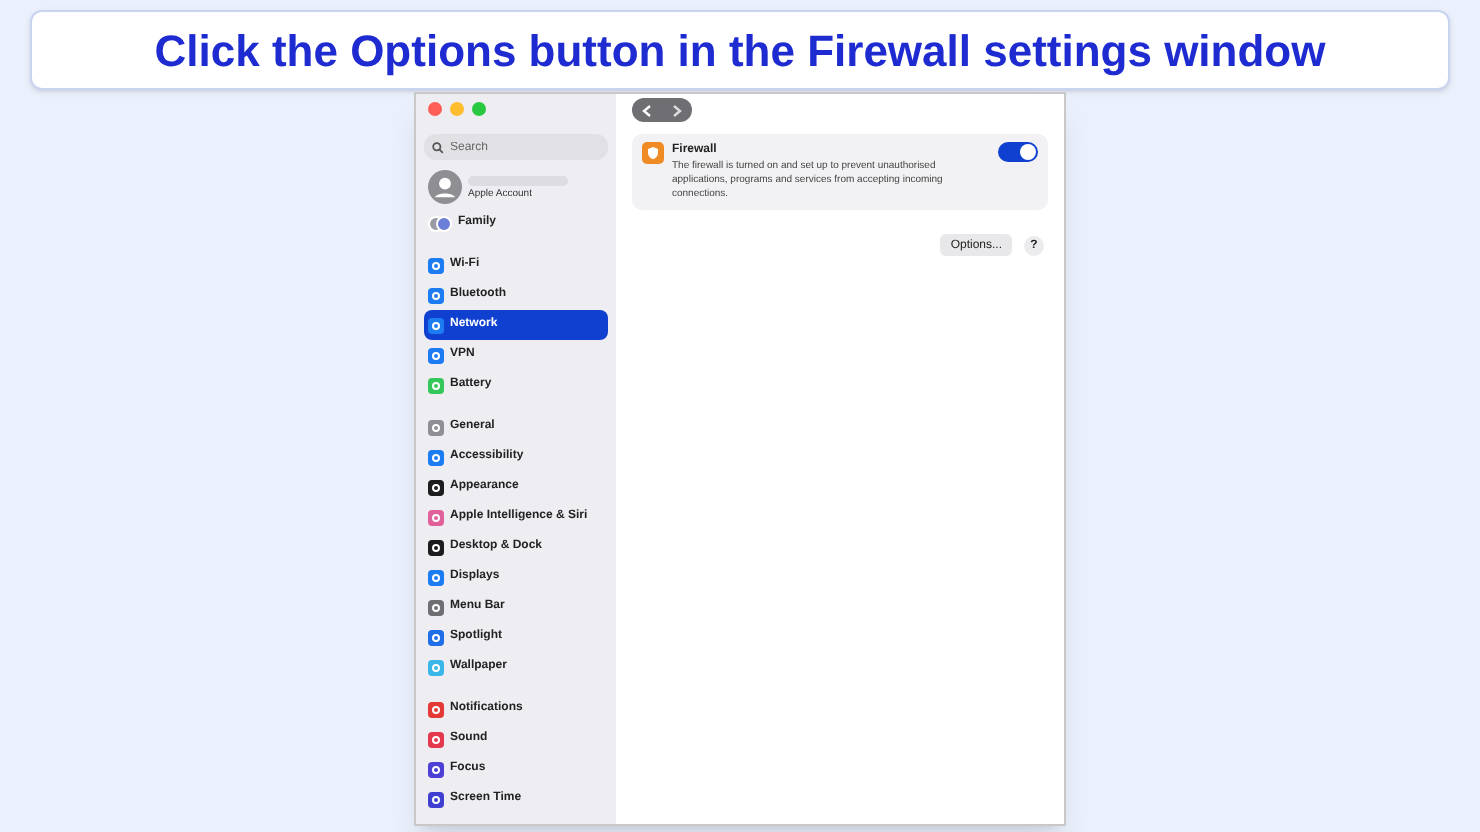 This screenshot has width=1480, height=832. Describe the element at coordinates (740, 50) in the screenshot. I see `instruction-banner: Click the Options button in the Firewall settings window` at that location.